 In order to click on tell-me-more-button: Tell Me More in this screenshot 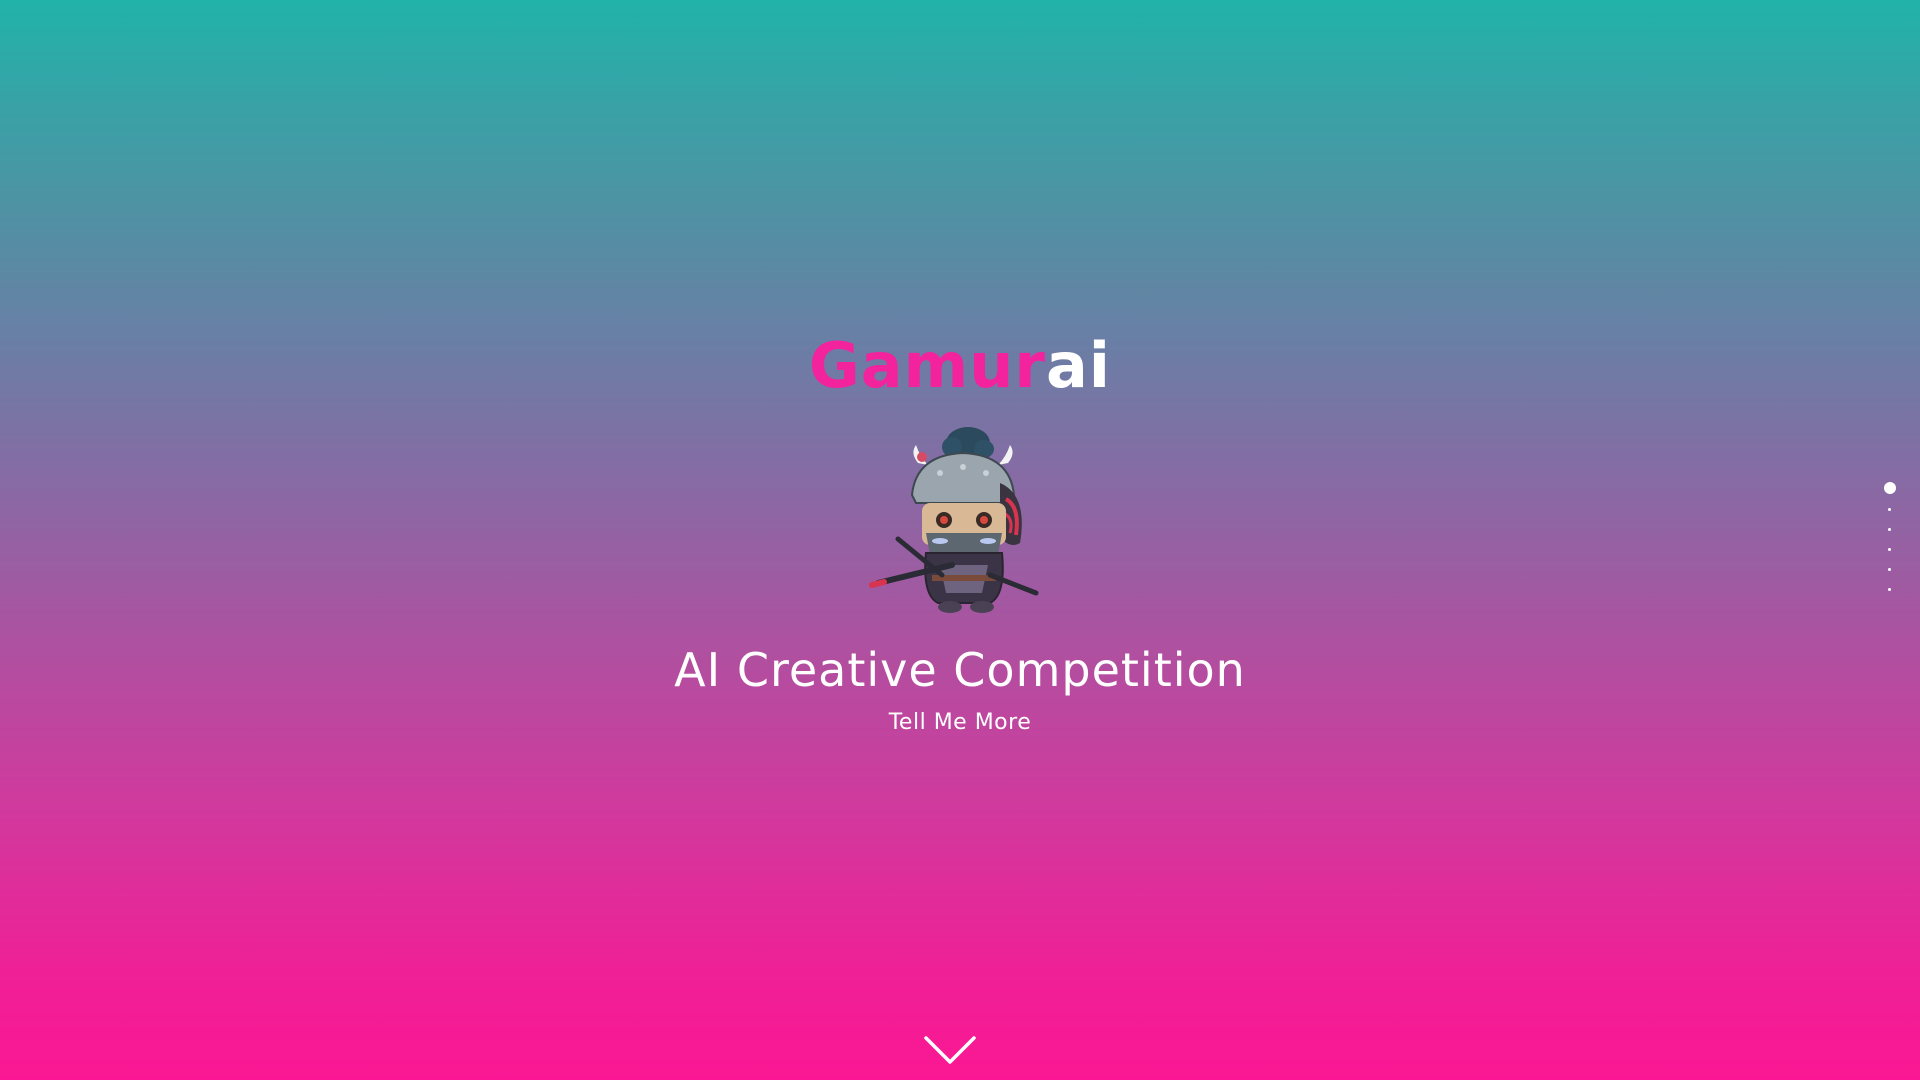, I will do `click(960, 723)`.